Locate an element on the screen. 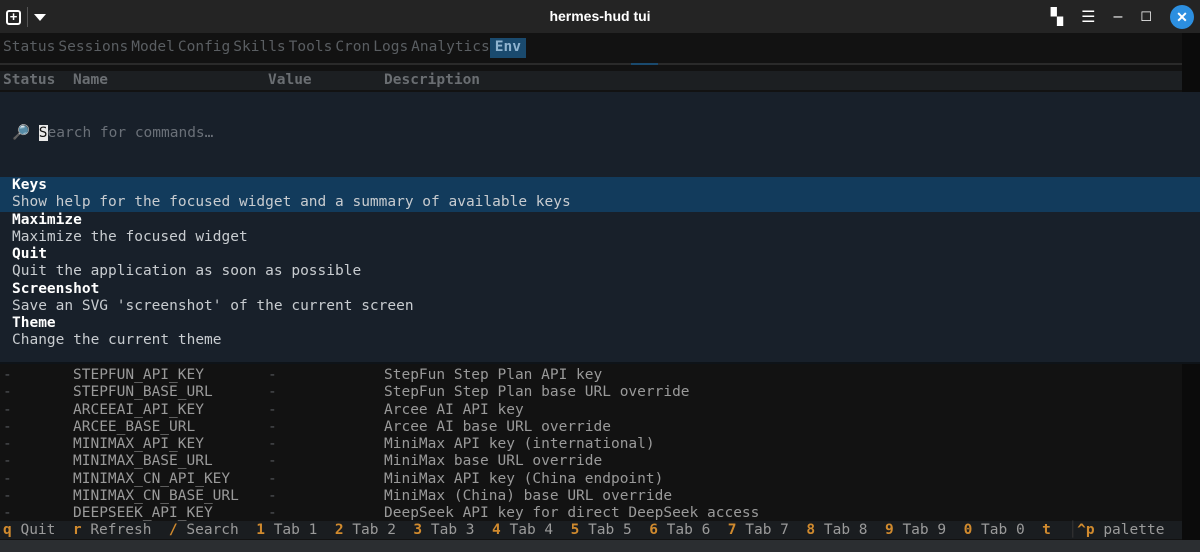 Image resolution: width=1200 pixels, height=552 pixels. footer-key-tab-1: 1 Tab 1 is located at coordinates (286, 530).